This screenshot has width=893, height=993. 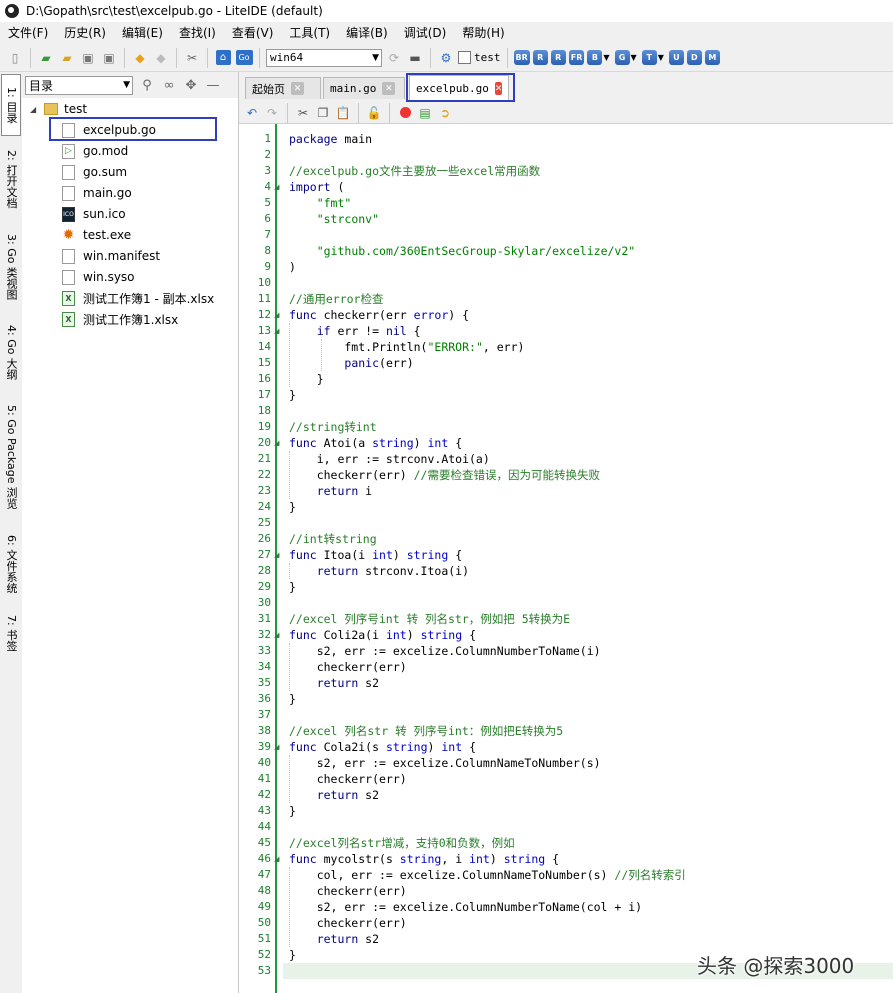 What do you see at coordinates (264, 394) in the screenshot?
I see `line-number: 17` at bounding box center [264, 394].